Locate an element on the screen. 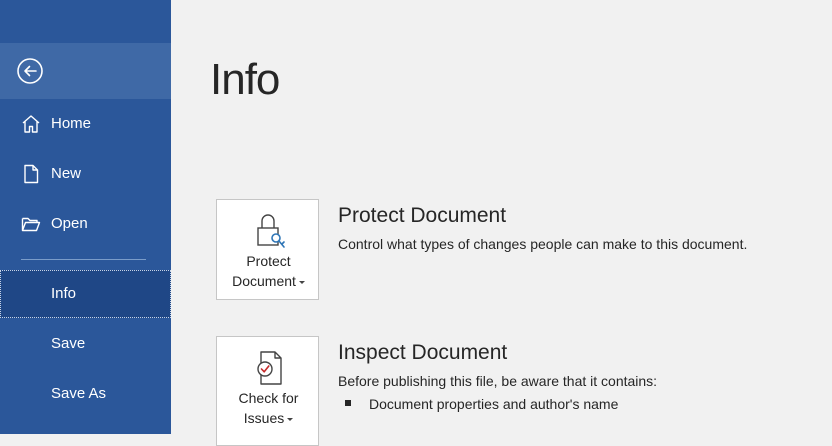 Image resolution: width=832 pixels, height=446 pixels. back-arrow-icon is located at coordinates (30, 71).